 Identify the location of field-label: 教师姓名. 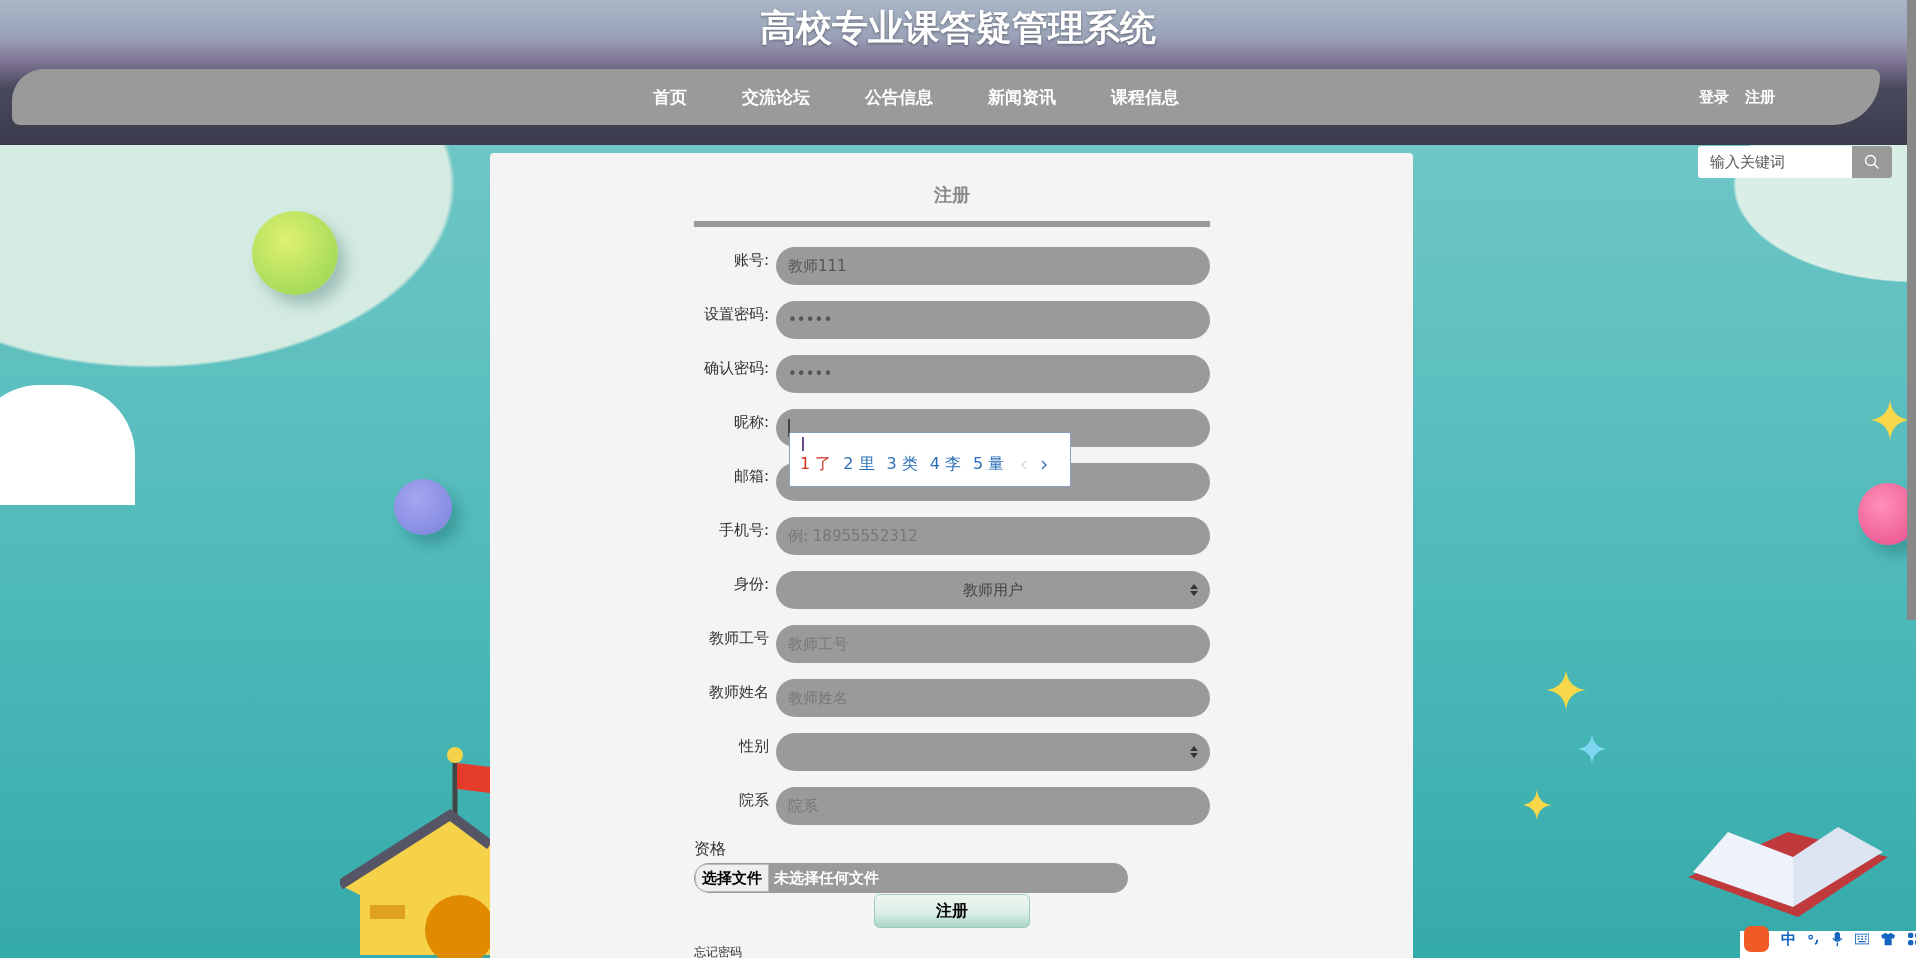
(738, 692).